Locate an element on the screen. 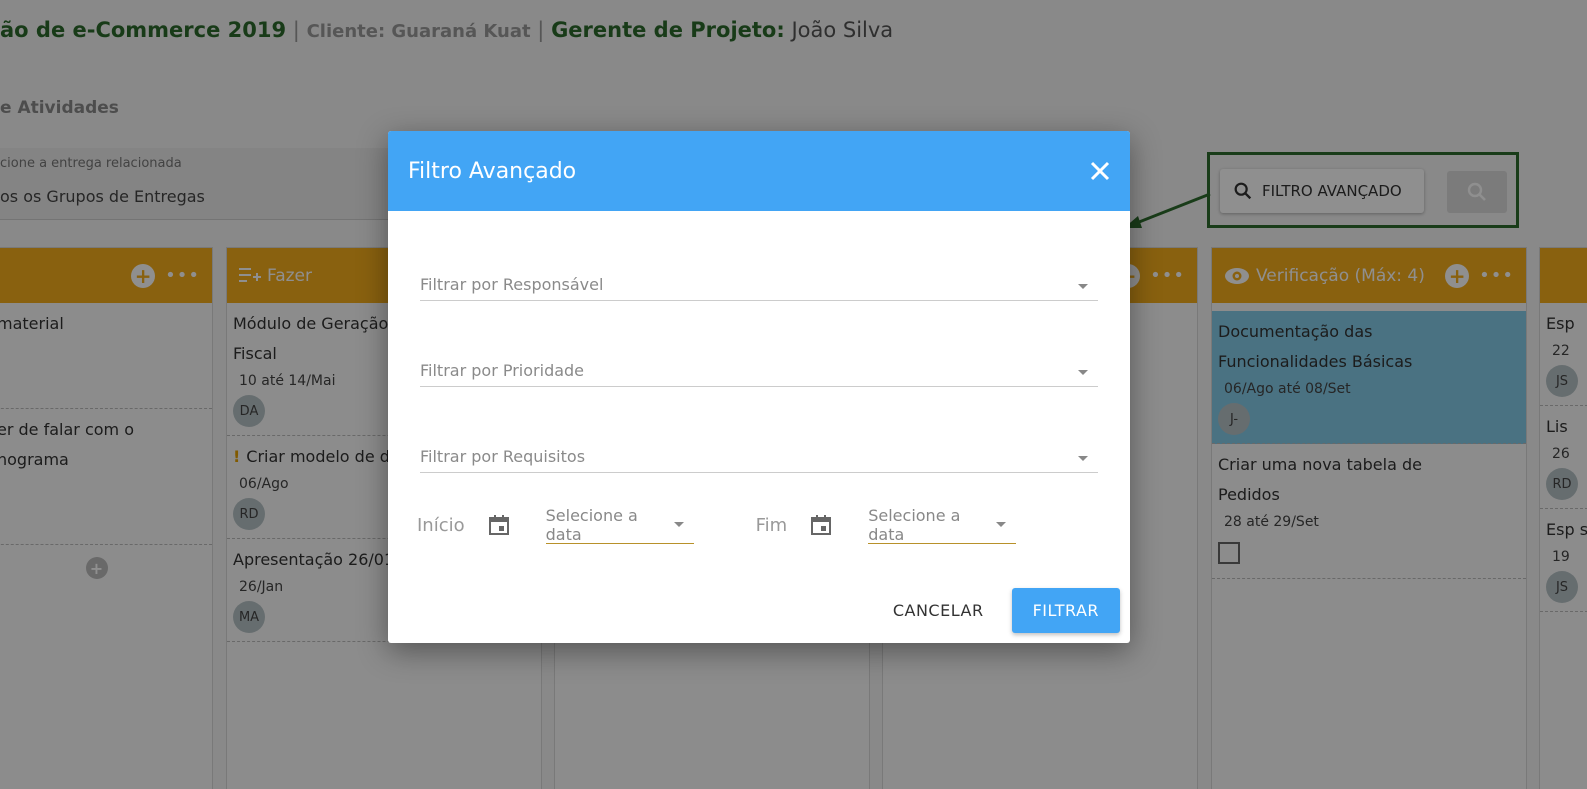 Image resolution: width=1587 pixels, height=789 pixels. inicio-label: Início is located at coordinates (441, 525).